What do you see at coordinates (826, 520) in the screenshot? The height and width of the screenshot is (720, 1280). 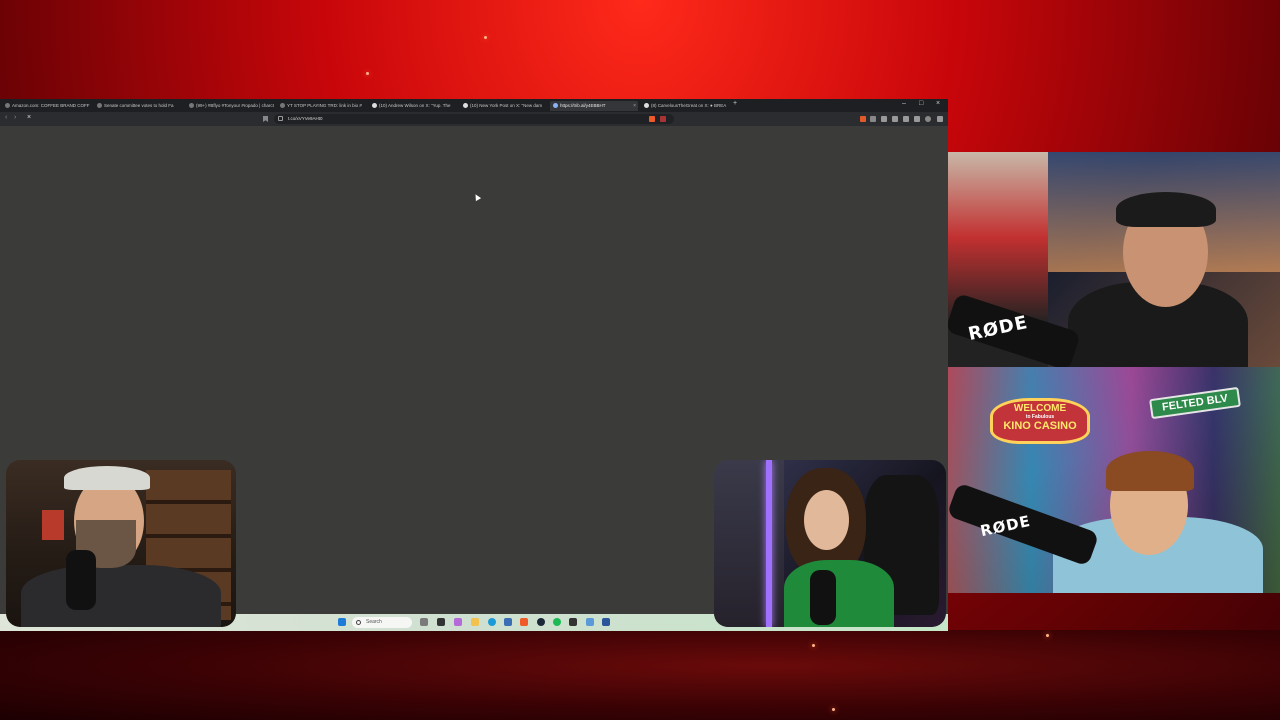 I see `person-head` at bounding box center [826, 520].